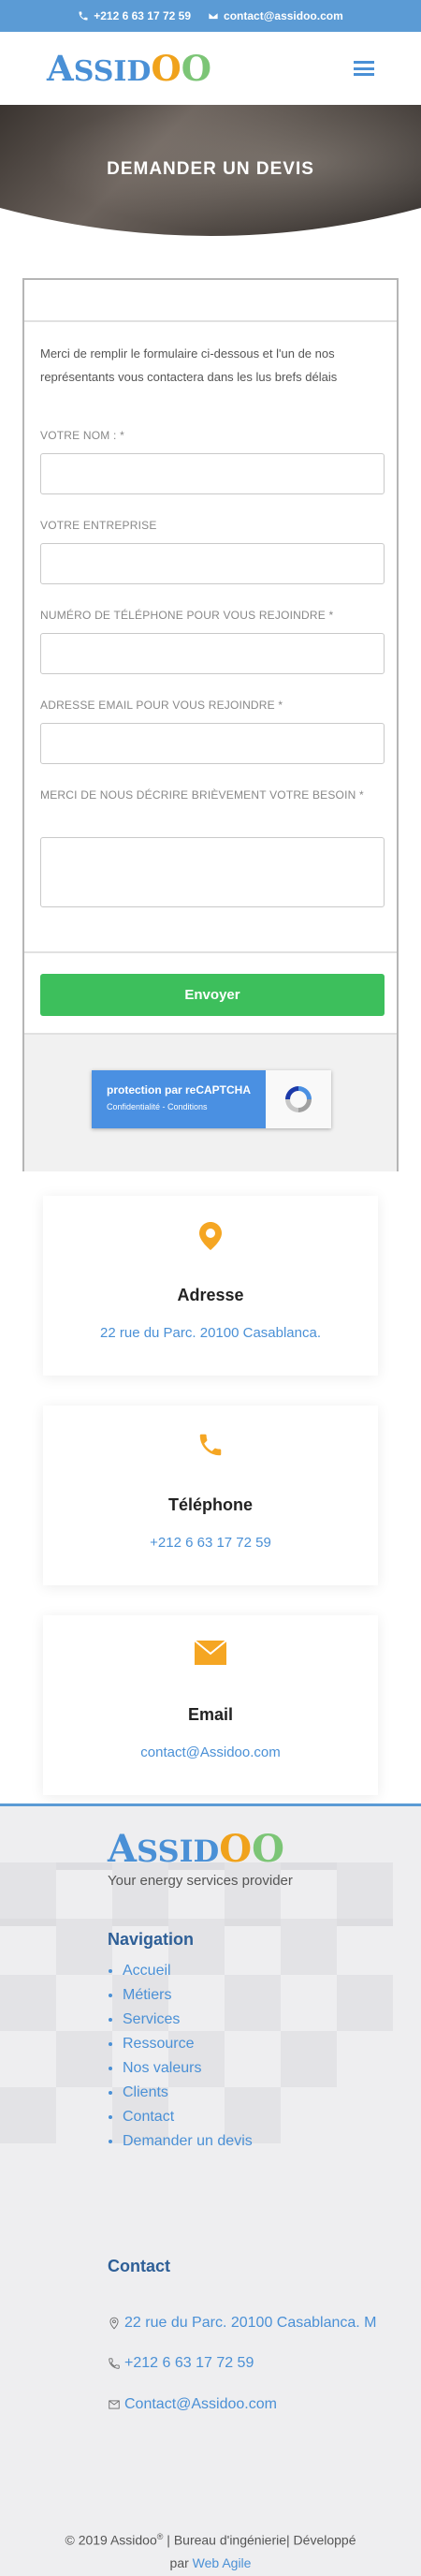  Describe the element at coordinates (283, 15) in the screenshot. I see `topbar-email-text: contact@assidoo.com` at that location.